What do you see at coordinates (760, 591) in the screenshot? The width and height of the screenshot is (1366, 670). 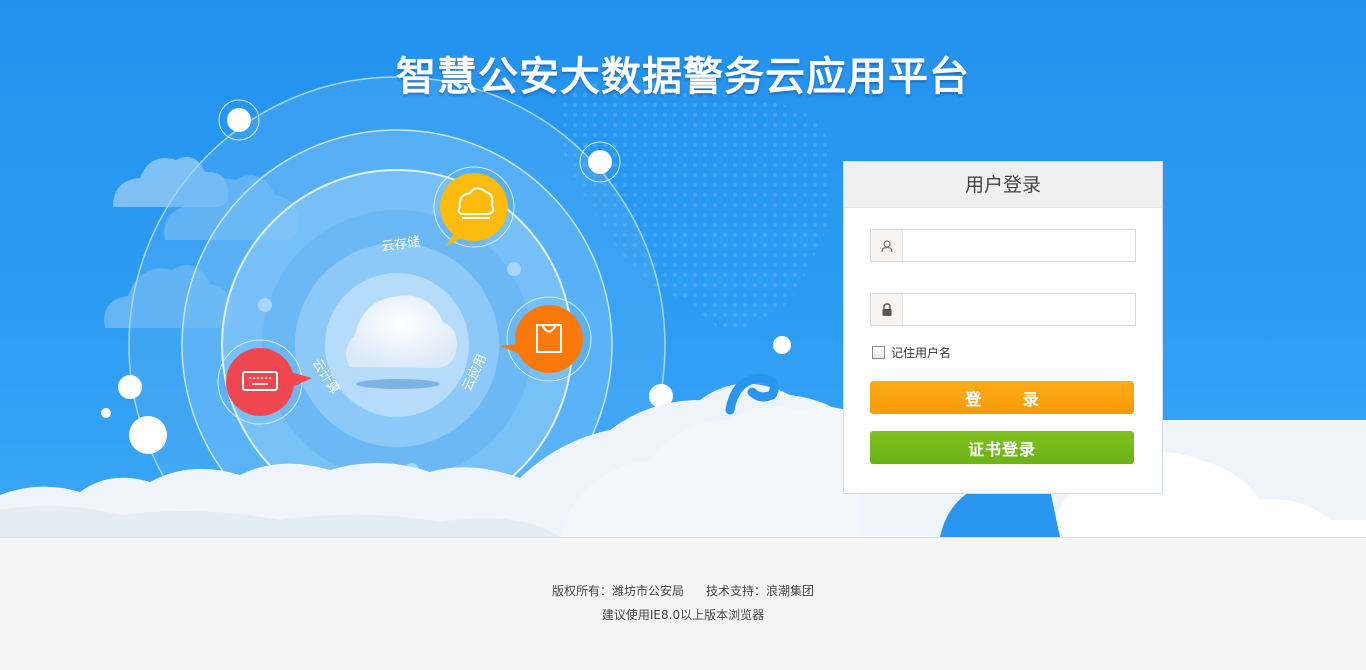 I see `tech-support-text: 技术支持：浪潮集团` at bounding box center [760, 591].